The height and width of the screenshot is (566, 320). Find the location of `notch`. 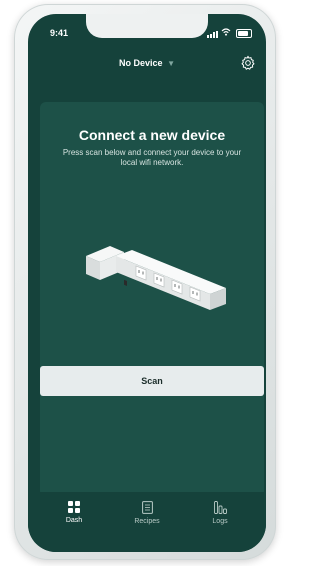

notch is located at coordinates (147, 26).